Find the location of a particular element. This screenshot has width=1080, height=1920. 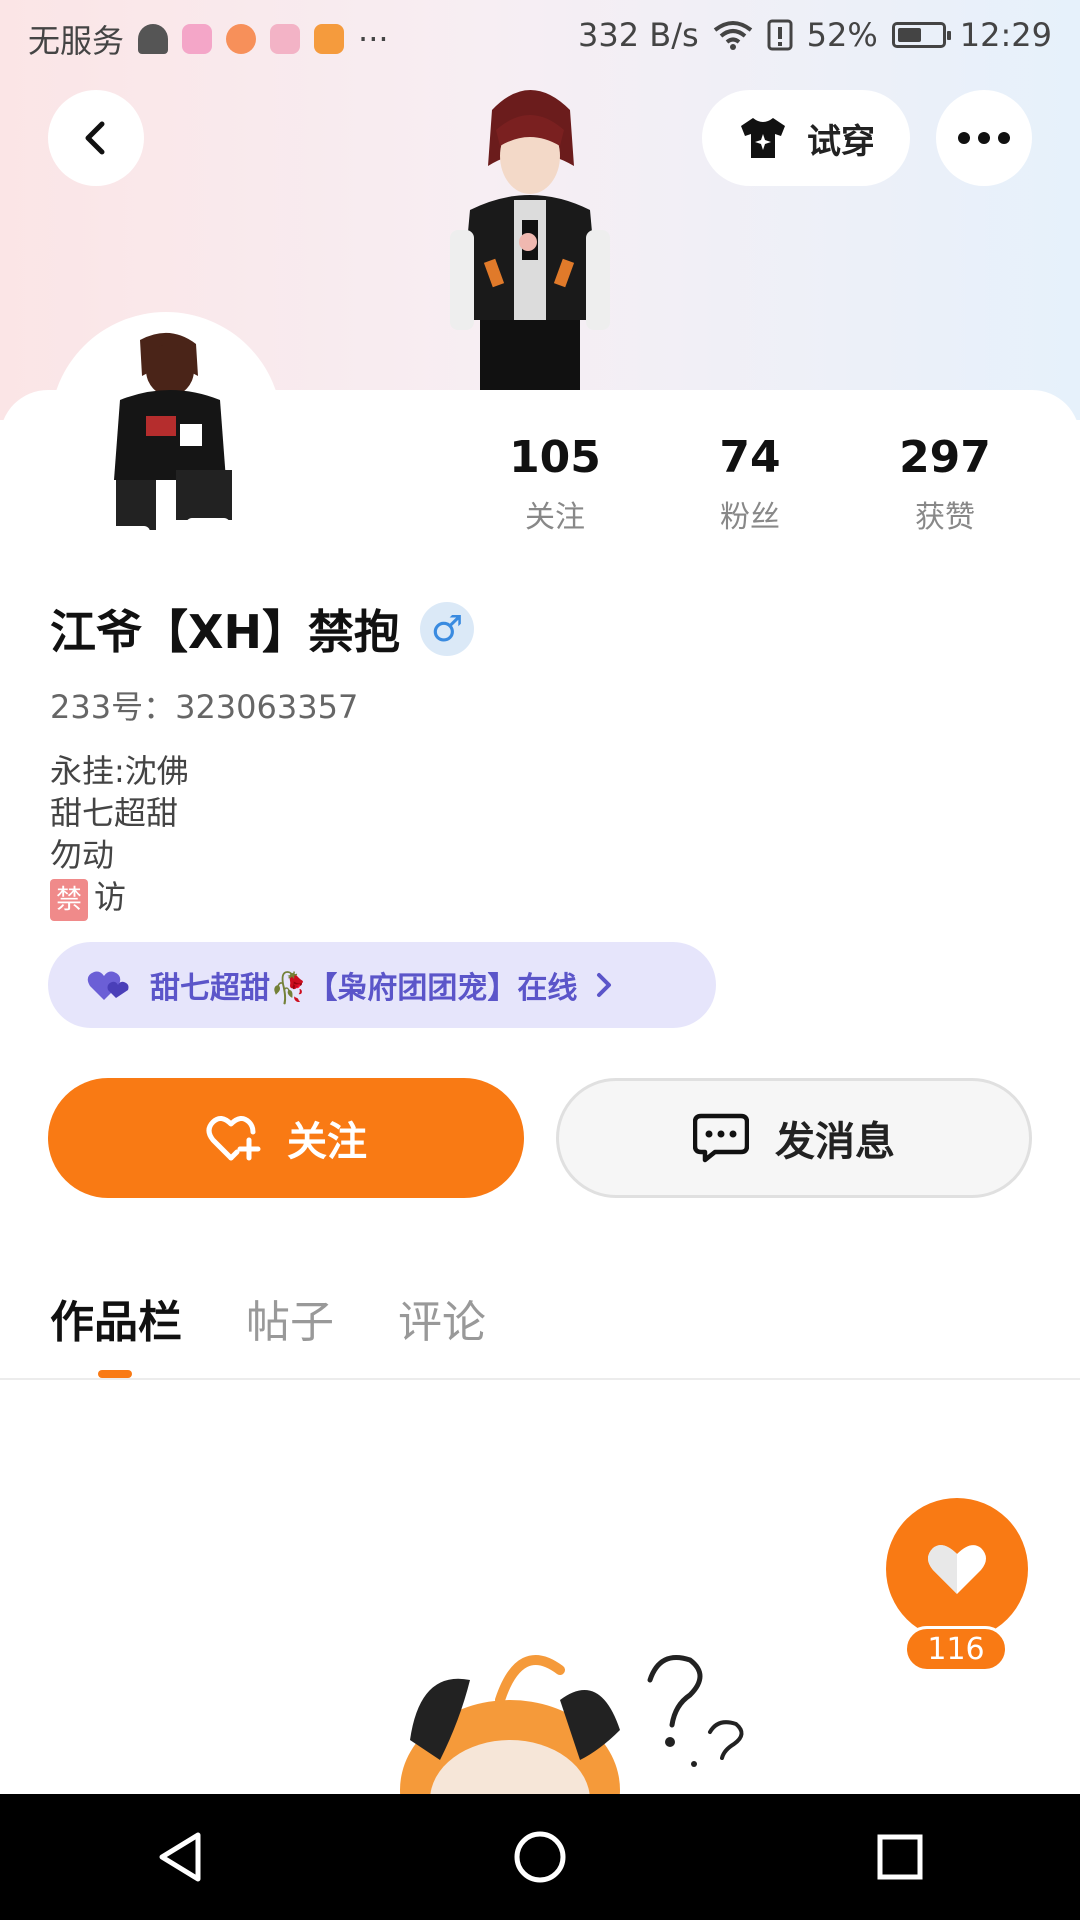

group-label: 甜七超甜🥀【枭府团团宠】在线 is located at coordinates (364, 988).